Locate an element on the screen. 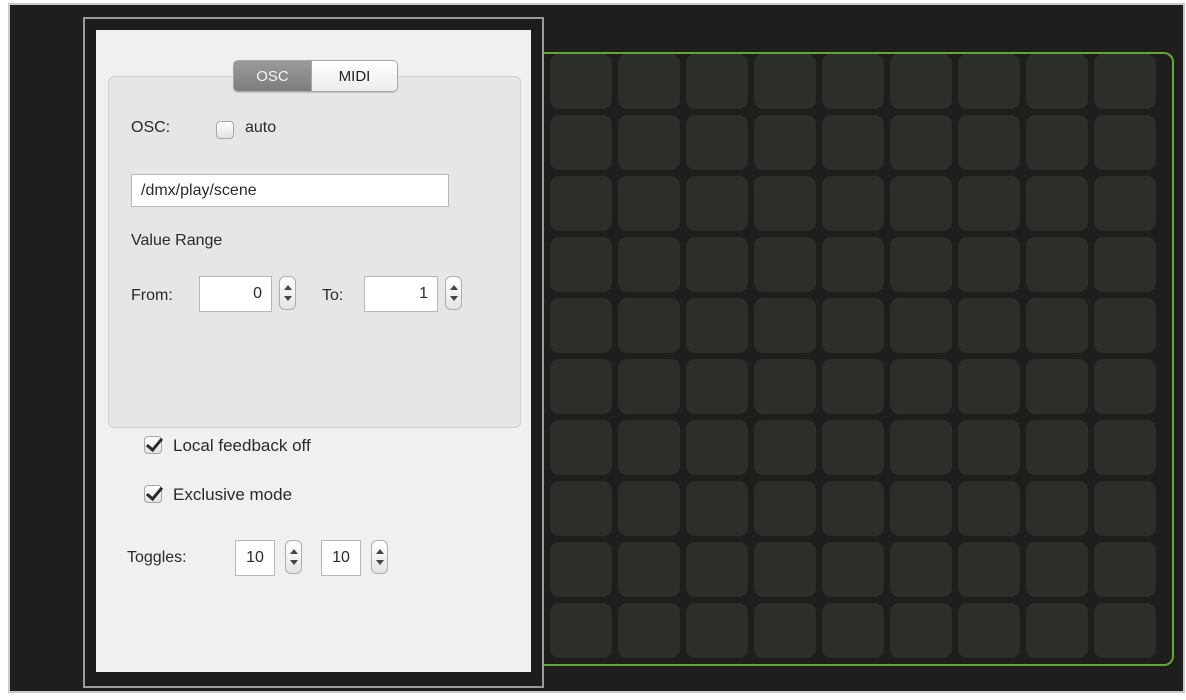 Image resolution: width=1186 pixels, height=700 pixels. toggles-rows-field: 10 is located at coordinates (341, 558).